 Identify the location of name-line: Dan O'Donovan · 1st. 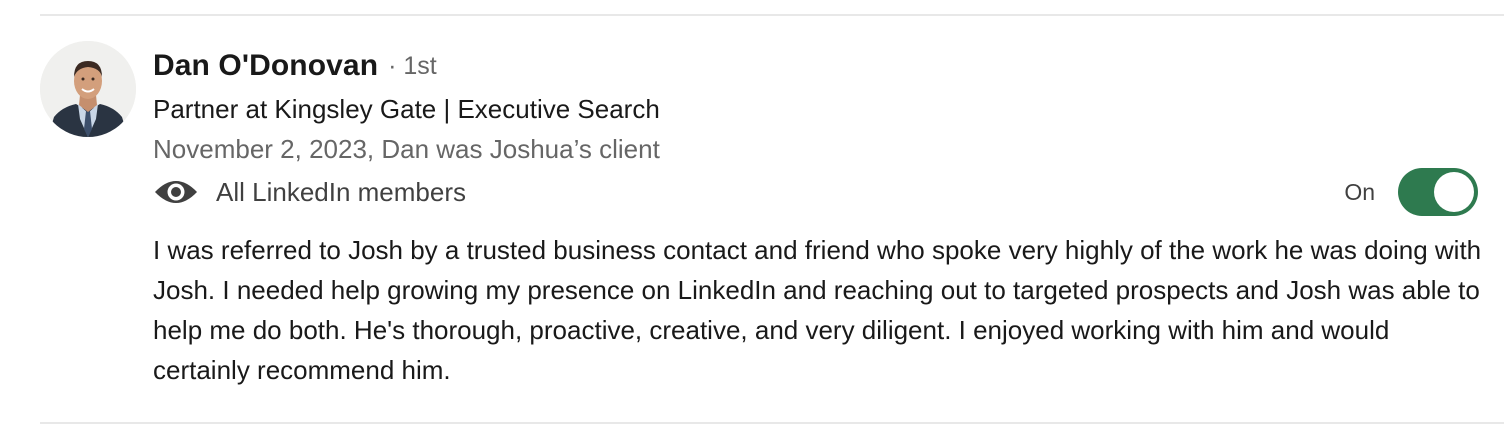
(815, 66).